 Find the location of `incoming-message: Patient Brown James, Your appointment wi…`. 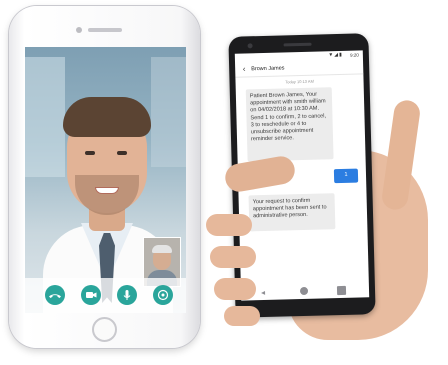

incoming-message: Patient Brown James, Your appointment wi… is located at coordinates (289, 124).